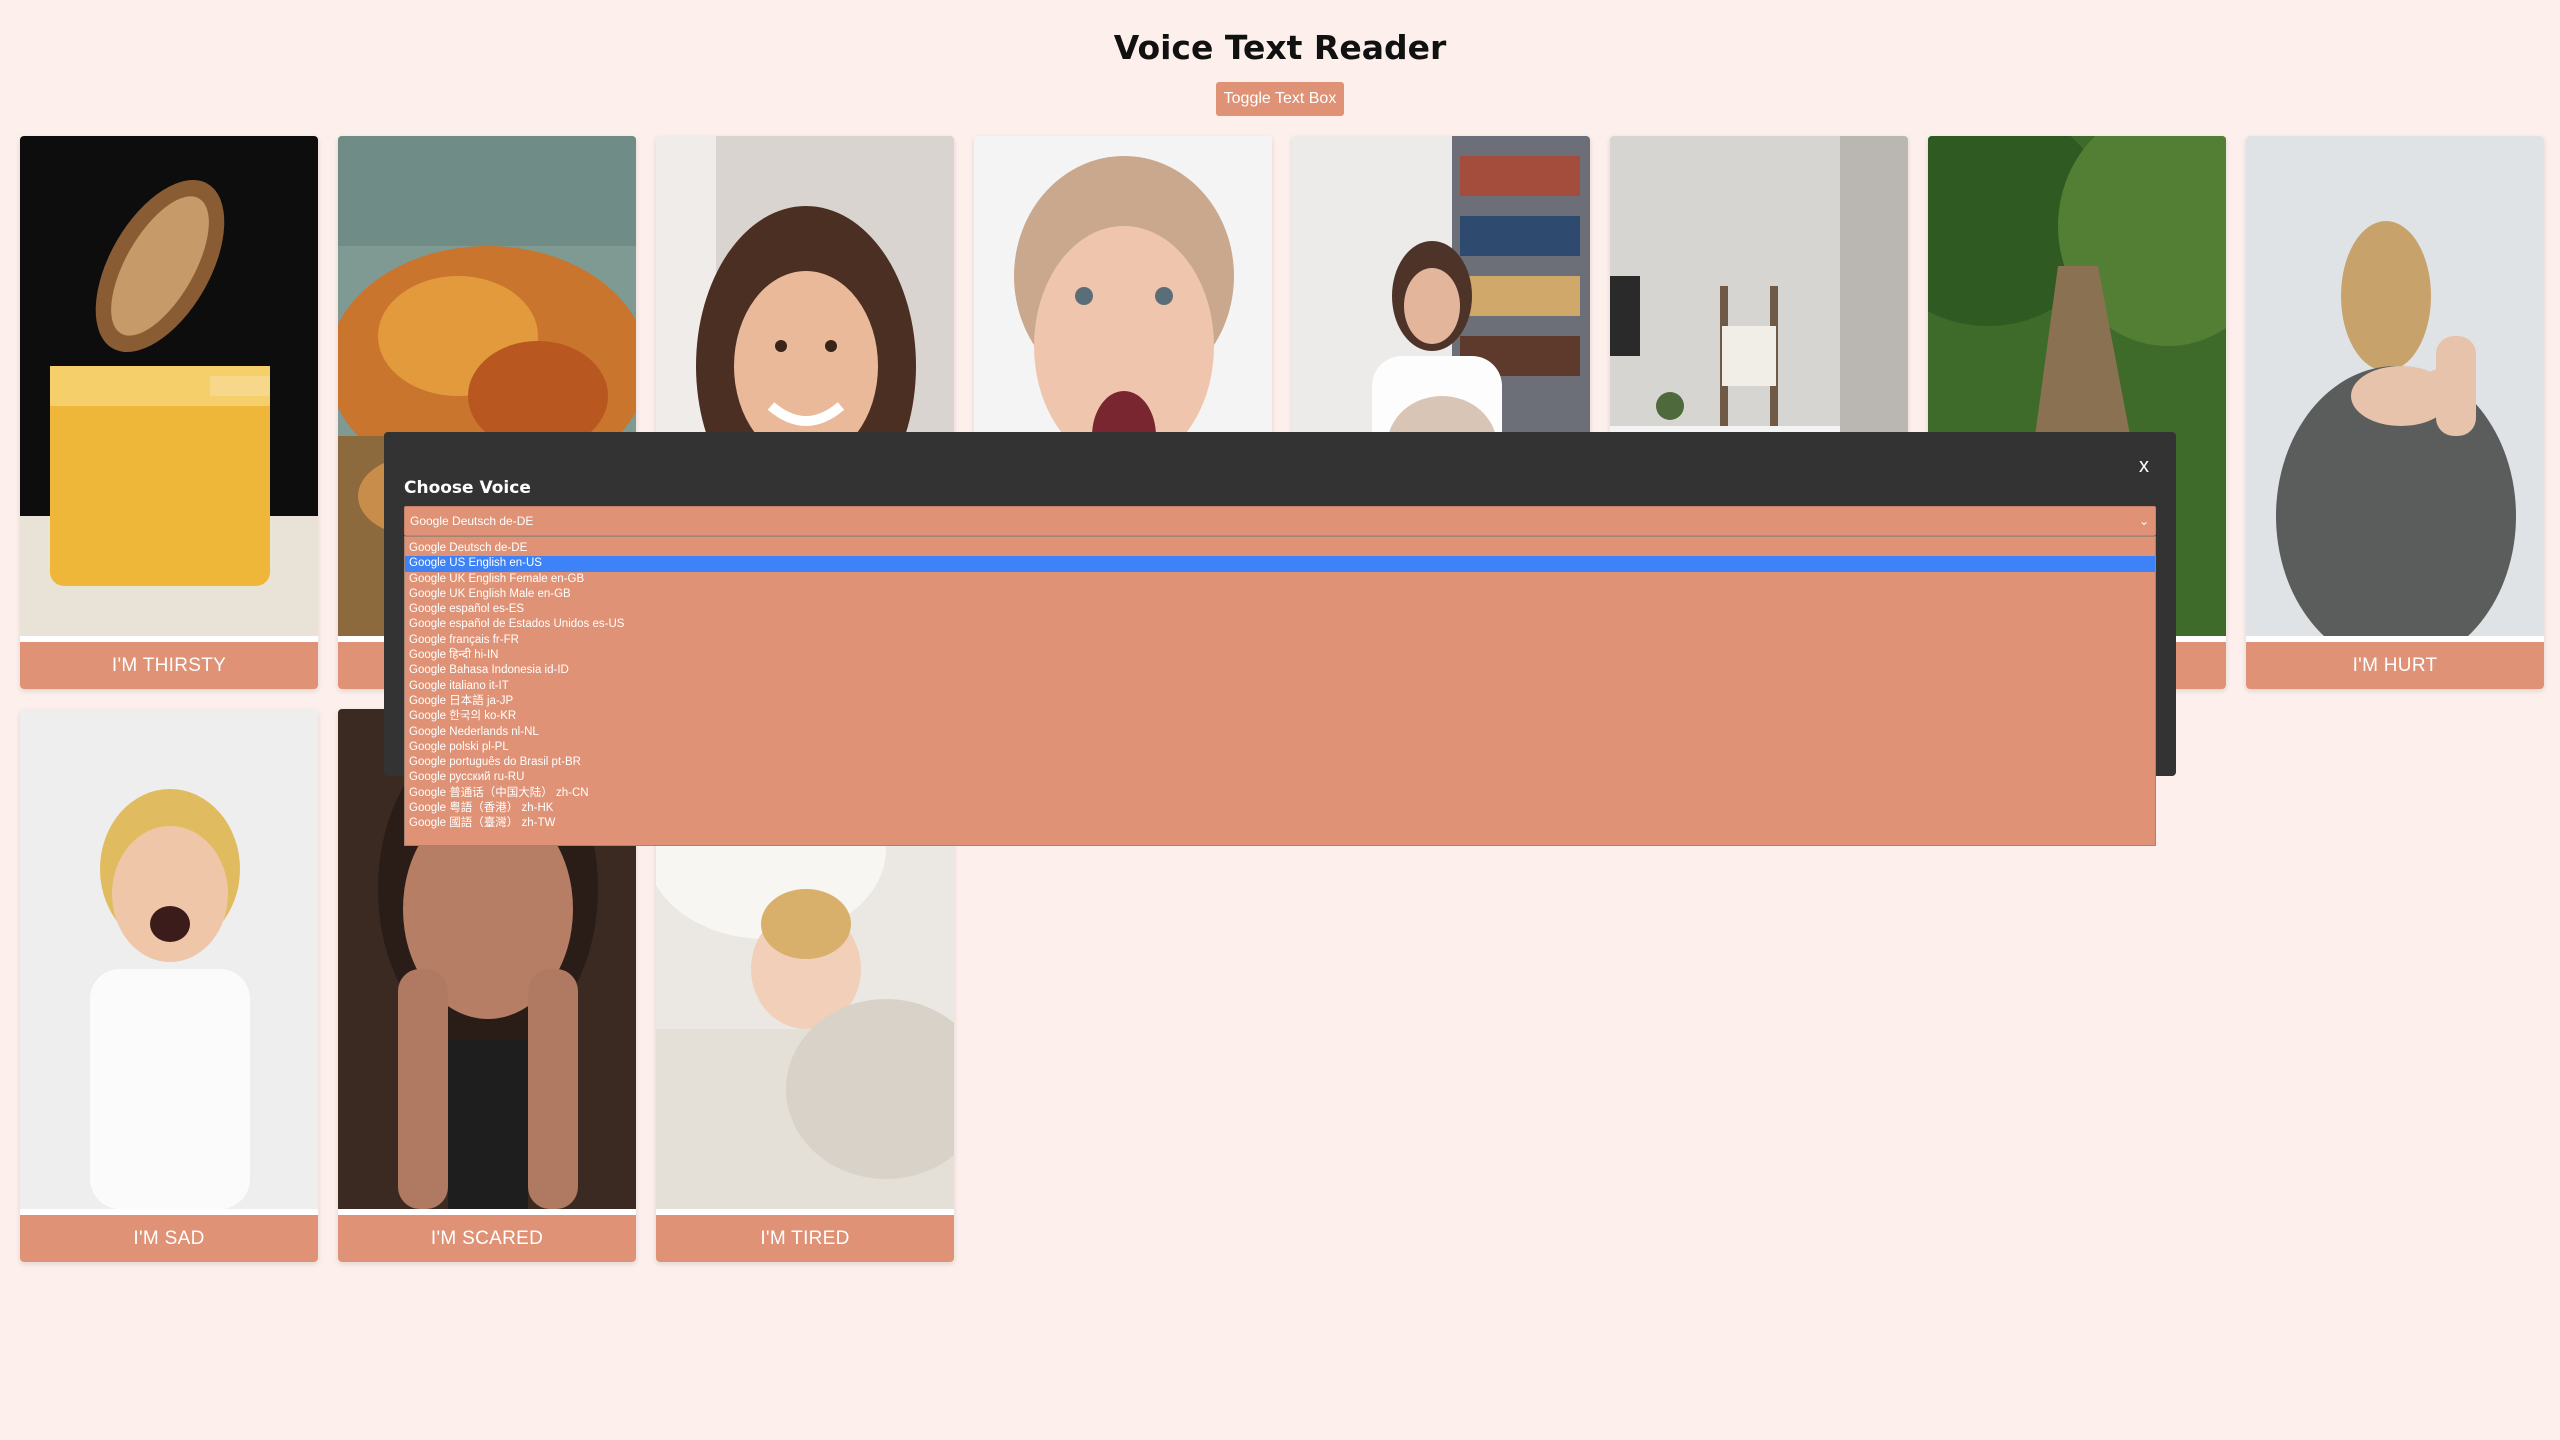  Describe the element at coordinates (1280, 99) in the screenshot. I see `toggle-text-box-button: Toggle Text Box` at that location.